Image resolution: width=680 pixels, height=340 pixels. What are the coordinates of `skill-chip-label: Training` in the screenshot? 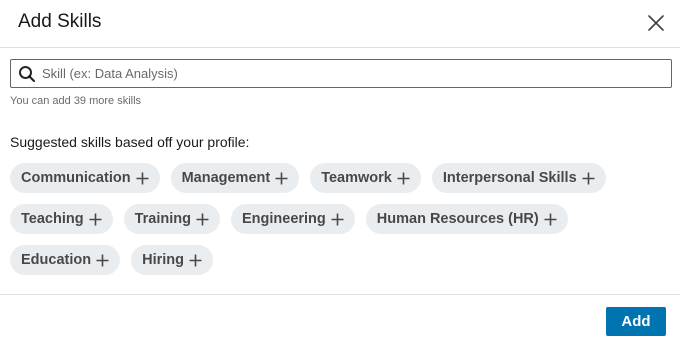 It's located at (162, 219).